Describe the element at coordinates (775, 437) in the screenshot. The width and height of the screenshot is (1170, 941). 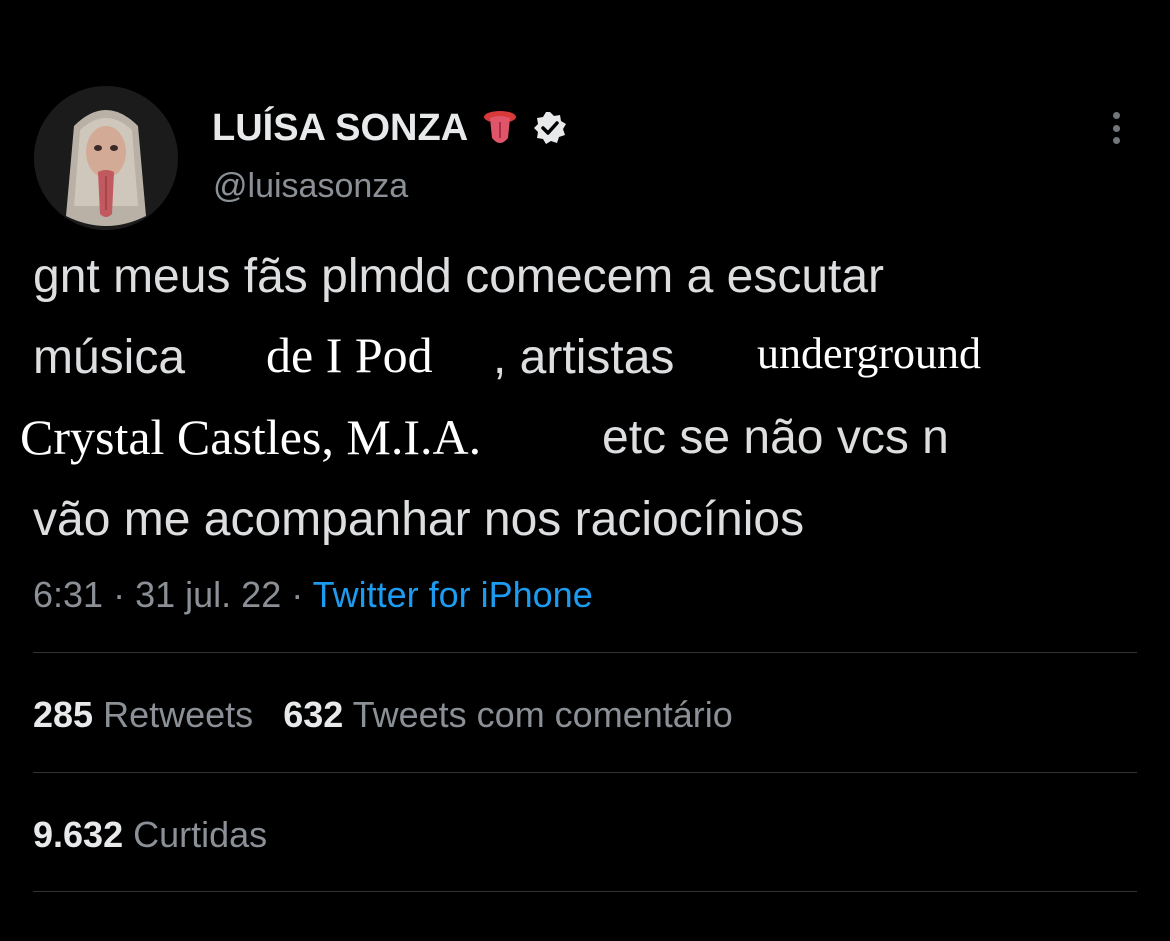
I see `tweet-text-segment: etc se não vcs n` at that location.